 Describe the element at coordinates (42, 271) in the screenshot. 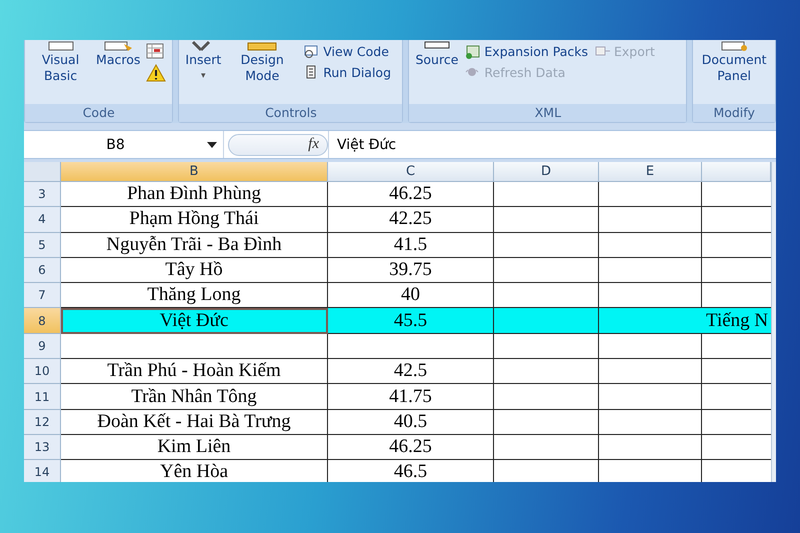

I see `row-header: 6` at that location.